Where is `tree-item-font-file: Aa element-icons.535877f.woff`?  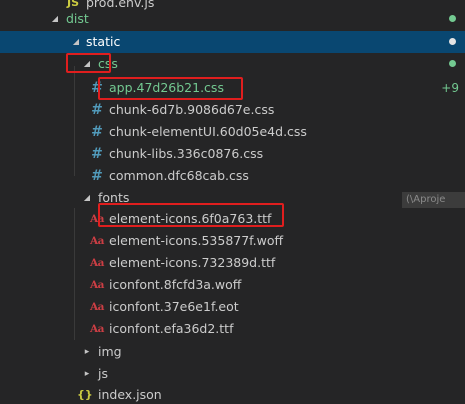
tree-item-font-file: Aa element-icons.535877f.woff is located at coordinates (232, 241).